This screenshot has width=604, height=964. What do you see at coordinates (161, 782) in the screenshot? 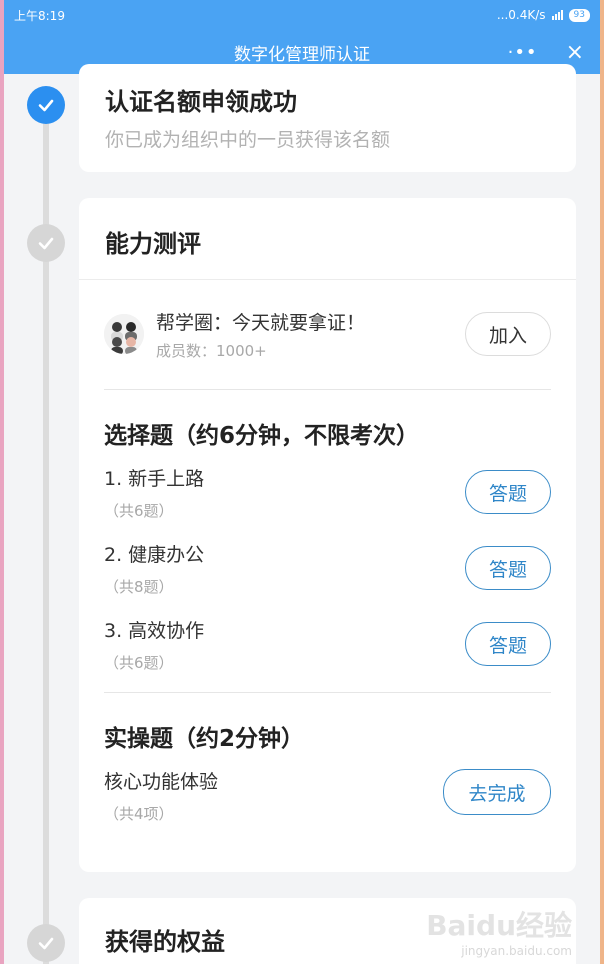
I see `practice-name: 核心功能体验` at bounding box center [161, 782].